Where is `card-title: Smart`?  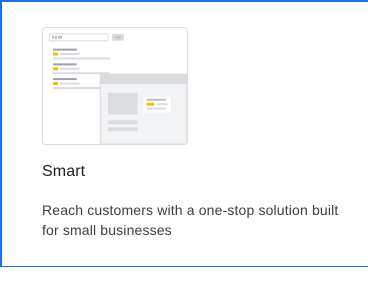 card-title: Smart is located at coordinates (64, 171).